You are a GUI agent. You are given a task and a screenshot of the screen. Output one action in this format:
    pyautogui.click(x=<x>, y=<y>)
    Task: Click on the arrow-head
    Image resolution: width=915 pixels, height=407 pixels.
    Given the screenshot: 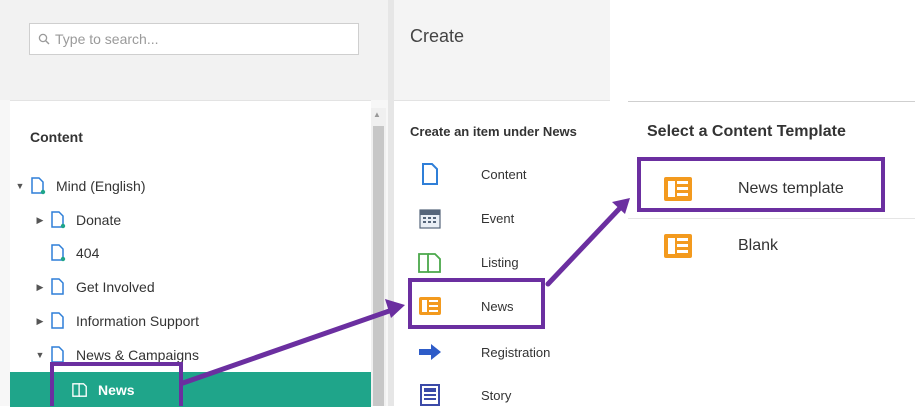 What is the action you would take?
    pyautogui.click(x=621, y=206)
    